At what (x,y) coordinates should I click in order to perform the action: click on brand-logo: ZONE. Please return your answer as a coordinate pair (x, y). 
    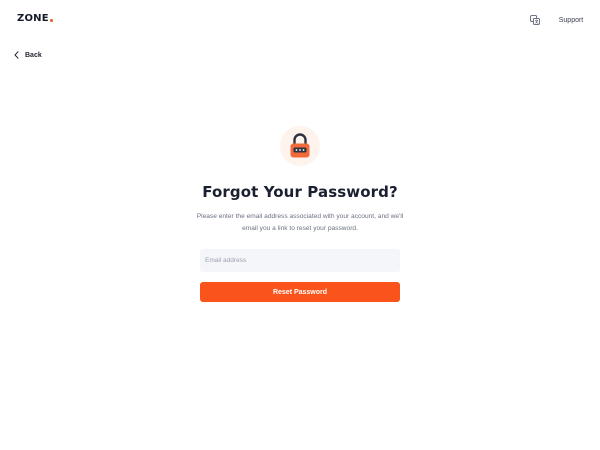
    Looking at the image, I should click on (35, 18).